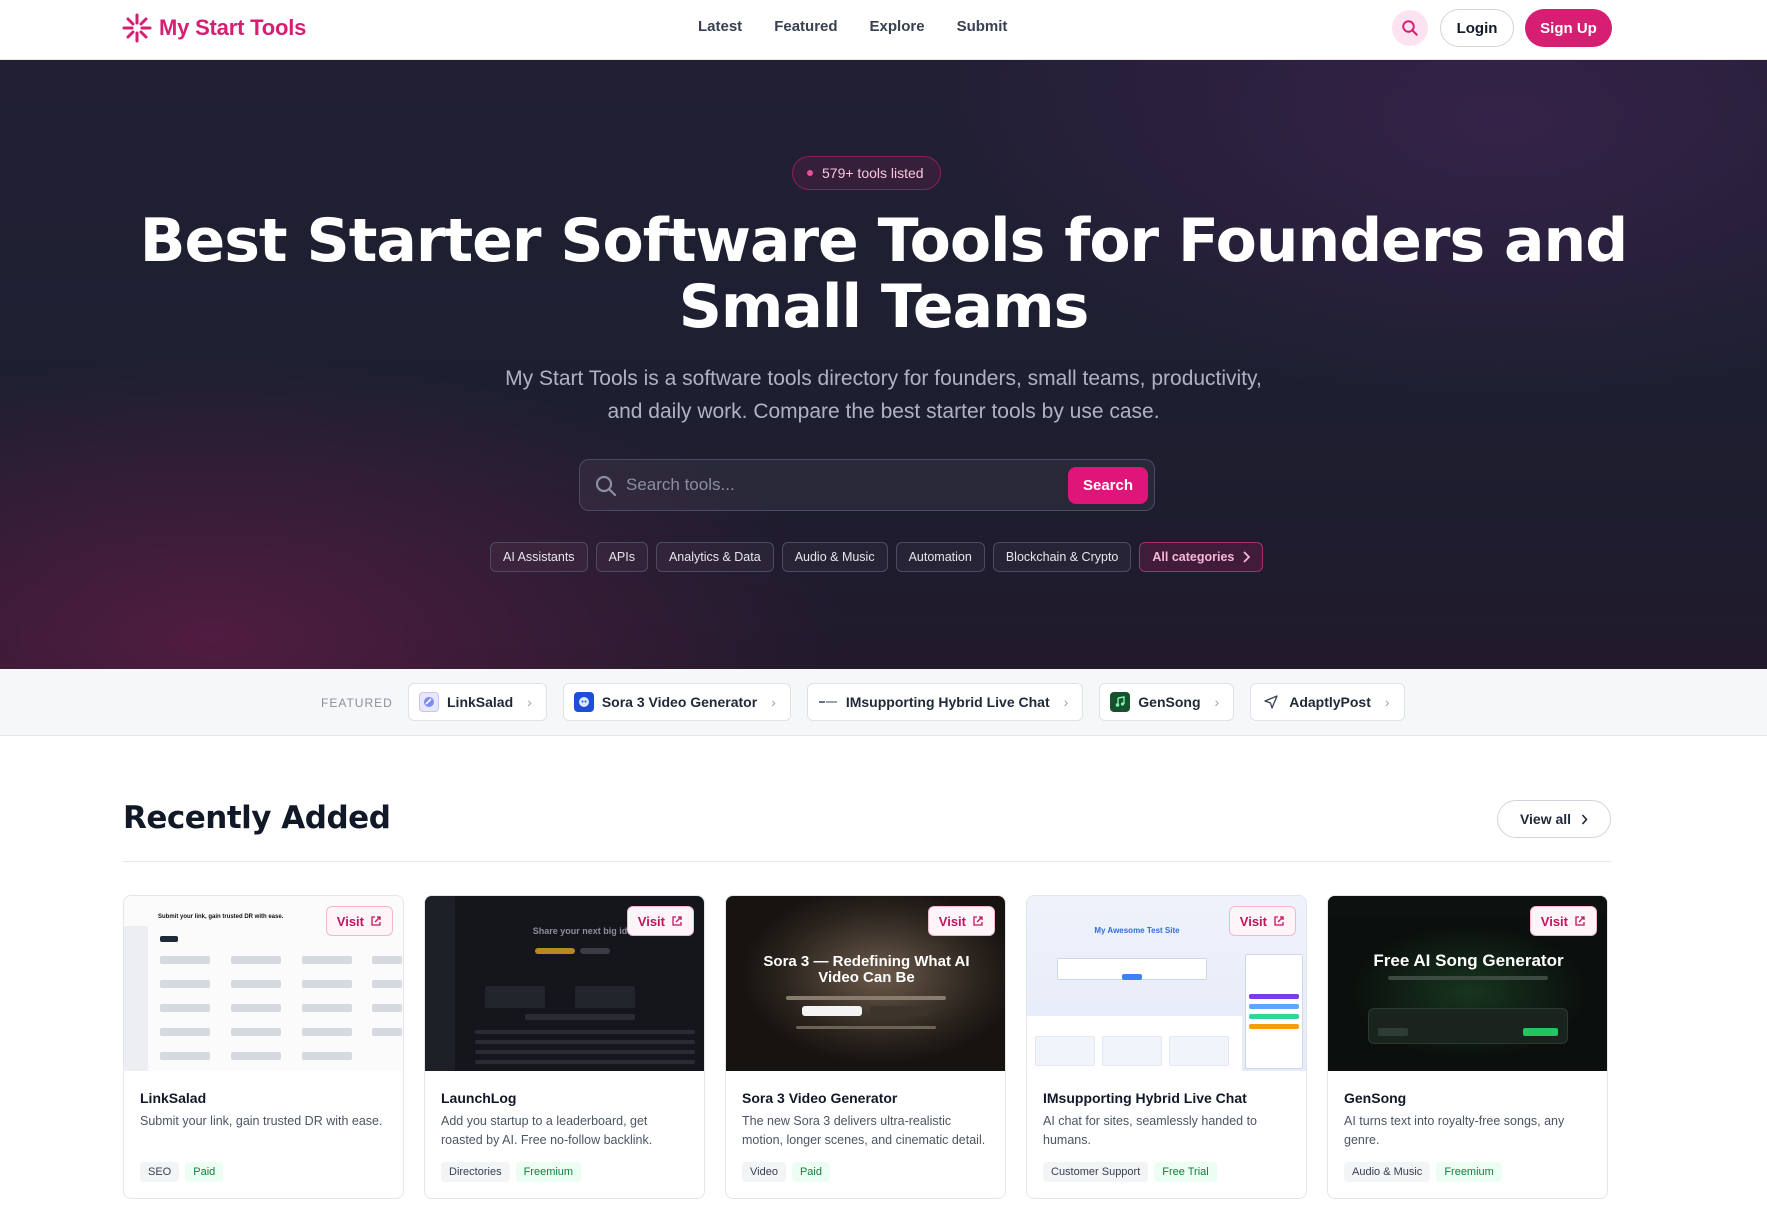  I want to click on nav-featured: Featured, so click(805, 26).